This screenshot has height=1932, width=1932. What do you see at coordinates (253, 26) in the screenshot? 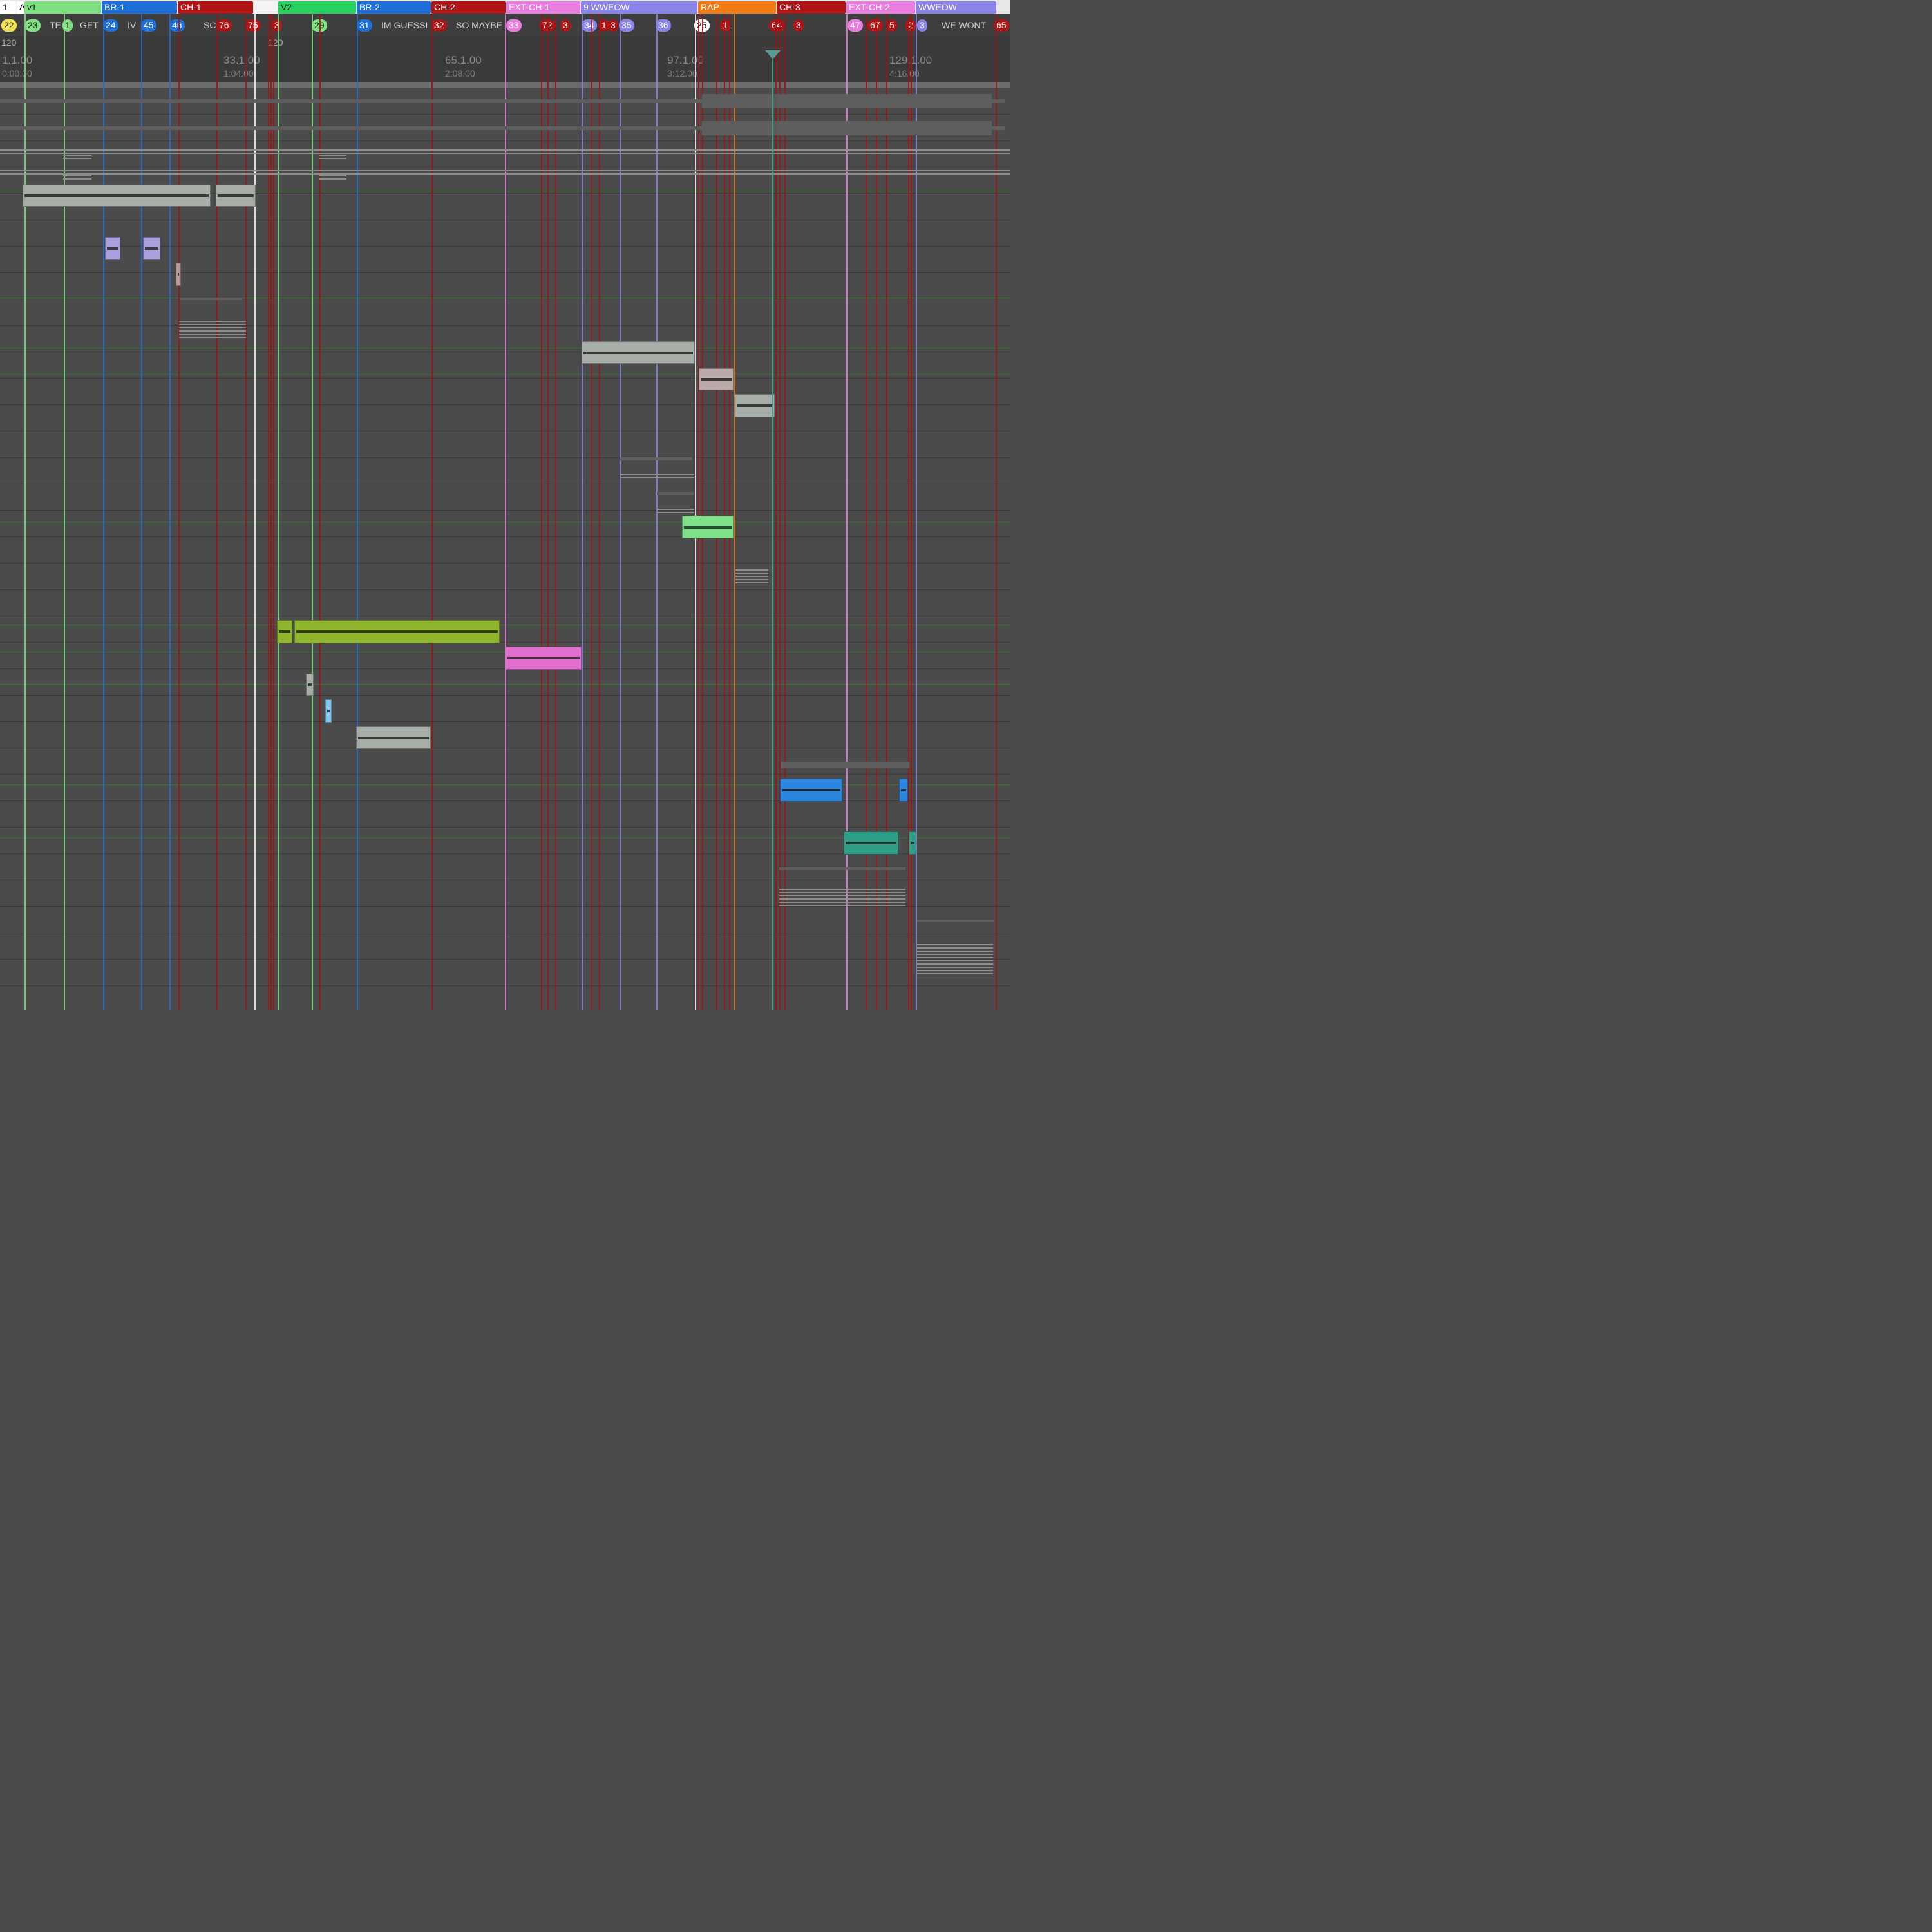
I see `marker-badge: 75` at bounding box center [253, 26].